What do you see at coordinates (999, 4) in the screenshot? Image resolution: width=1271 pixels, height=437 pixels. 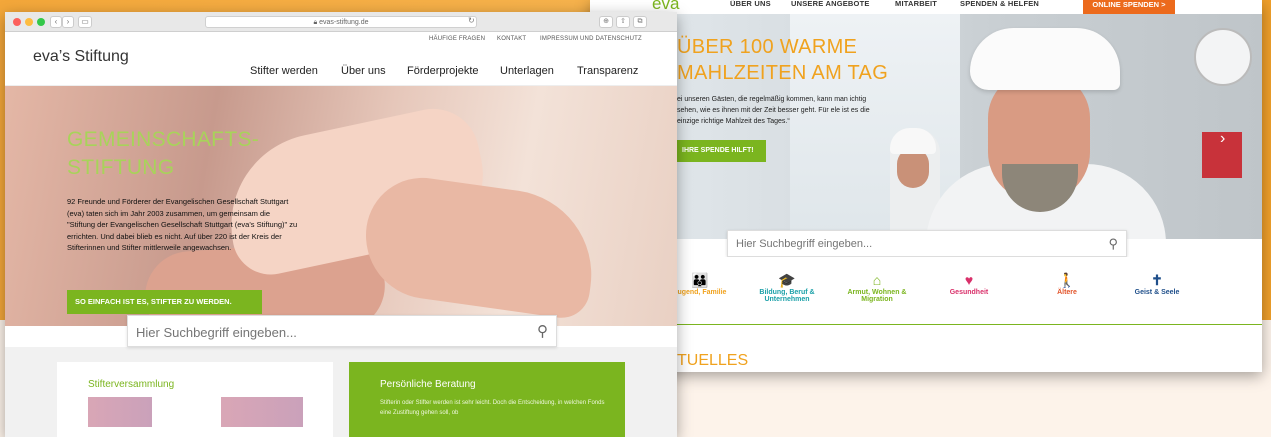 I see `nav-spenden-helfen: SPENDEN & HELFEN` at bounding box center [999, 4].